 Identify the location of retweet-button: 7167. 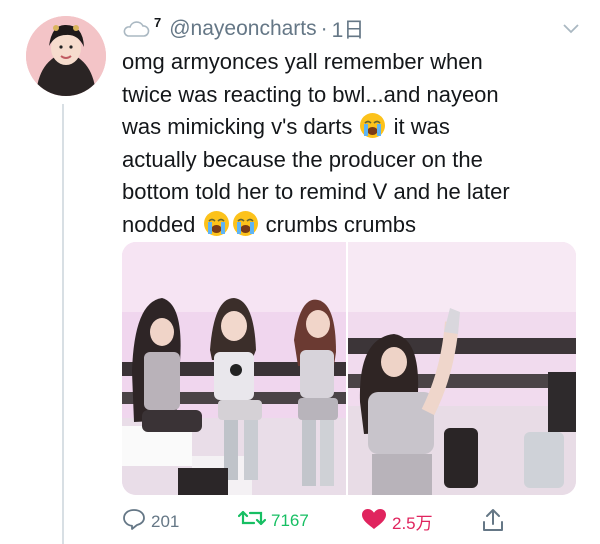
(273, 520).